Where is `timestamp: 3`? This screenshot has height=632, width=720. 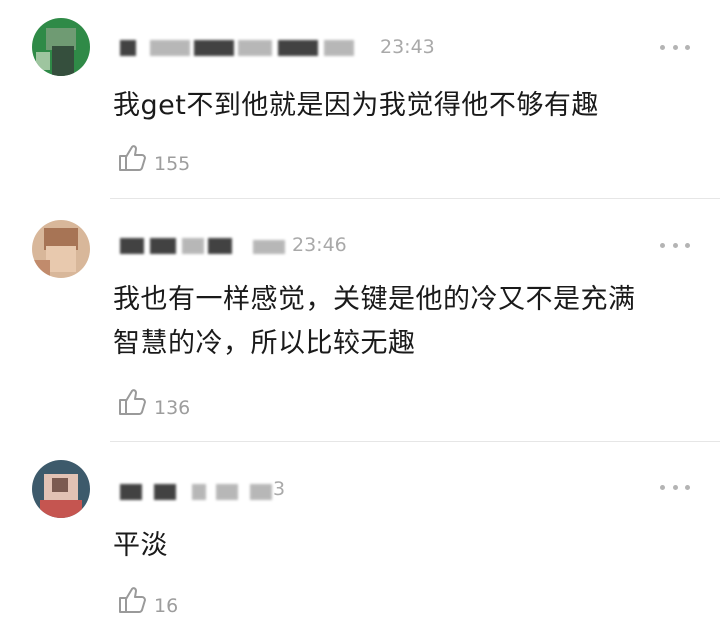
timestamp: 3 is located at coordinates (279, 489).